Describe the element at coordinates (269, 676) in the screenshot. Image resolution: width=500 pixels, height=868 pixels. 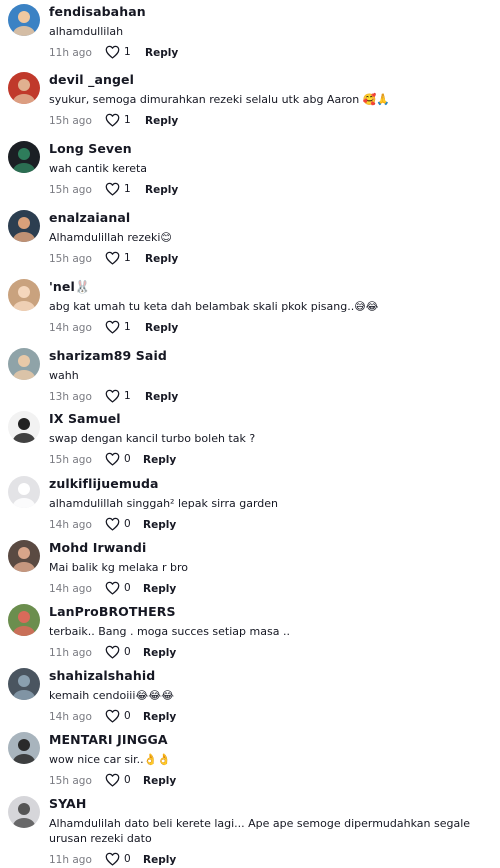
I see `comment-username: shahizalshahid` at that location.